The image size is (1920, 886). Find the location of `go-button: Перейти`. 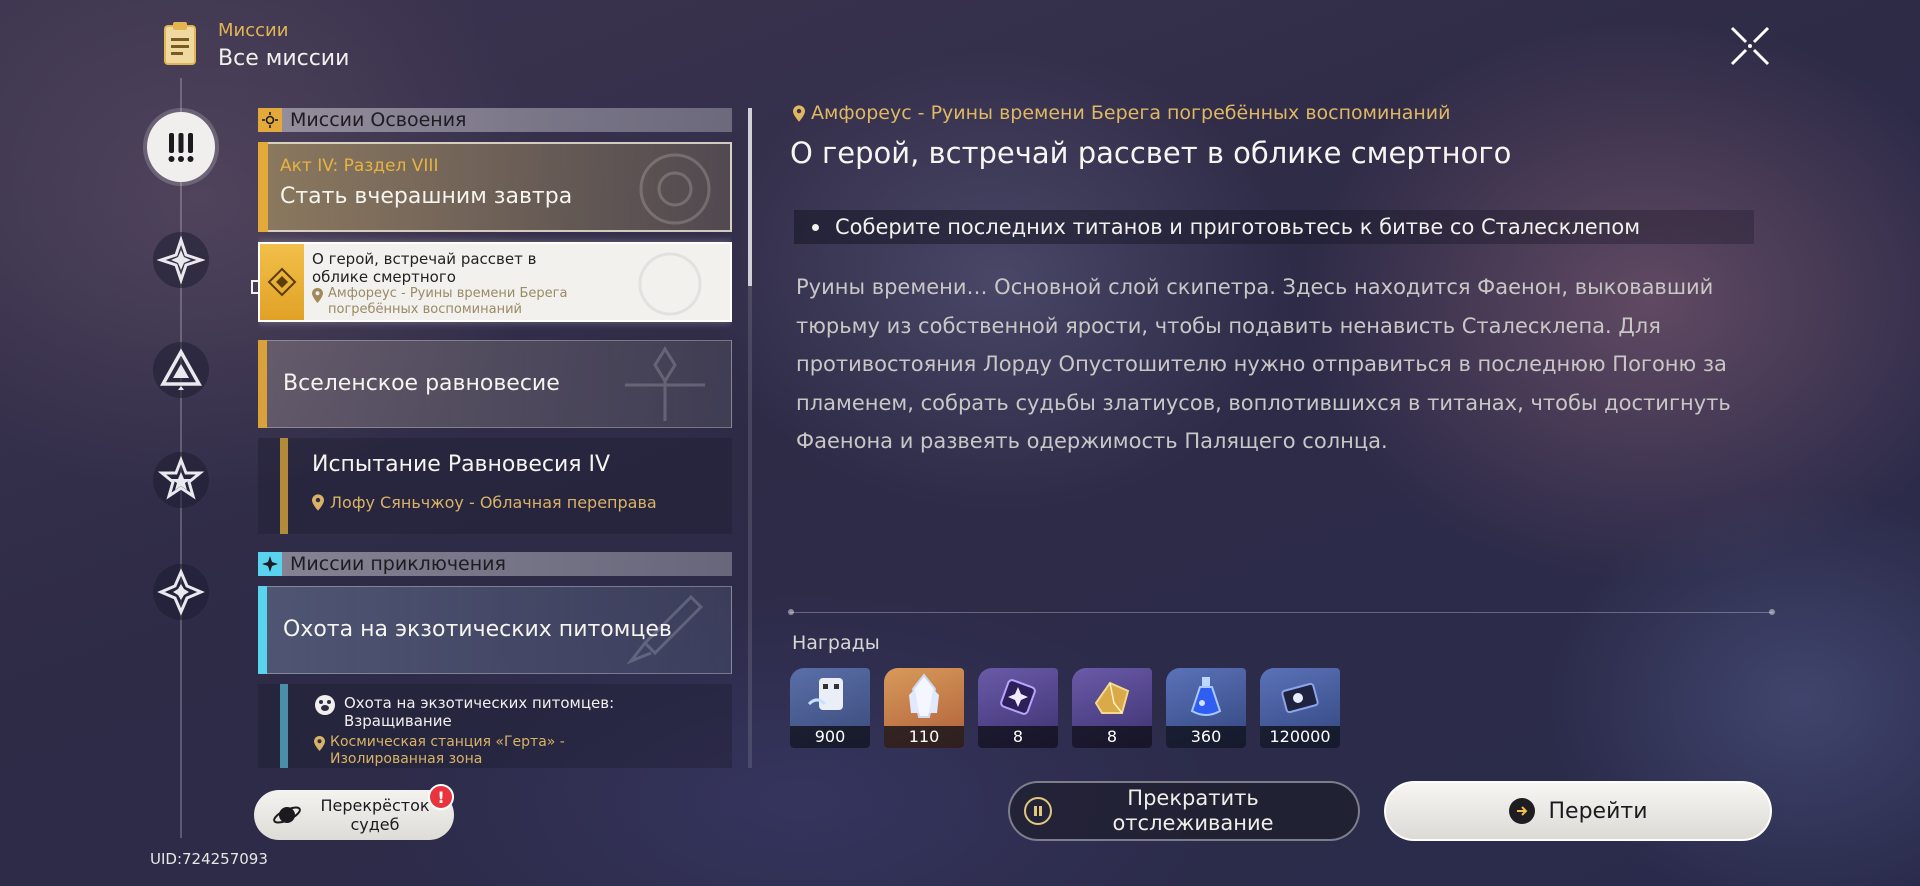

go-button: Перейти is located at coordinates (1578, 811).